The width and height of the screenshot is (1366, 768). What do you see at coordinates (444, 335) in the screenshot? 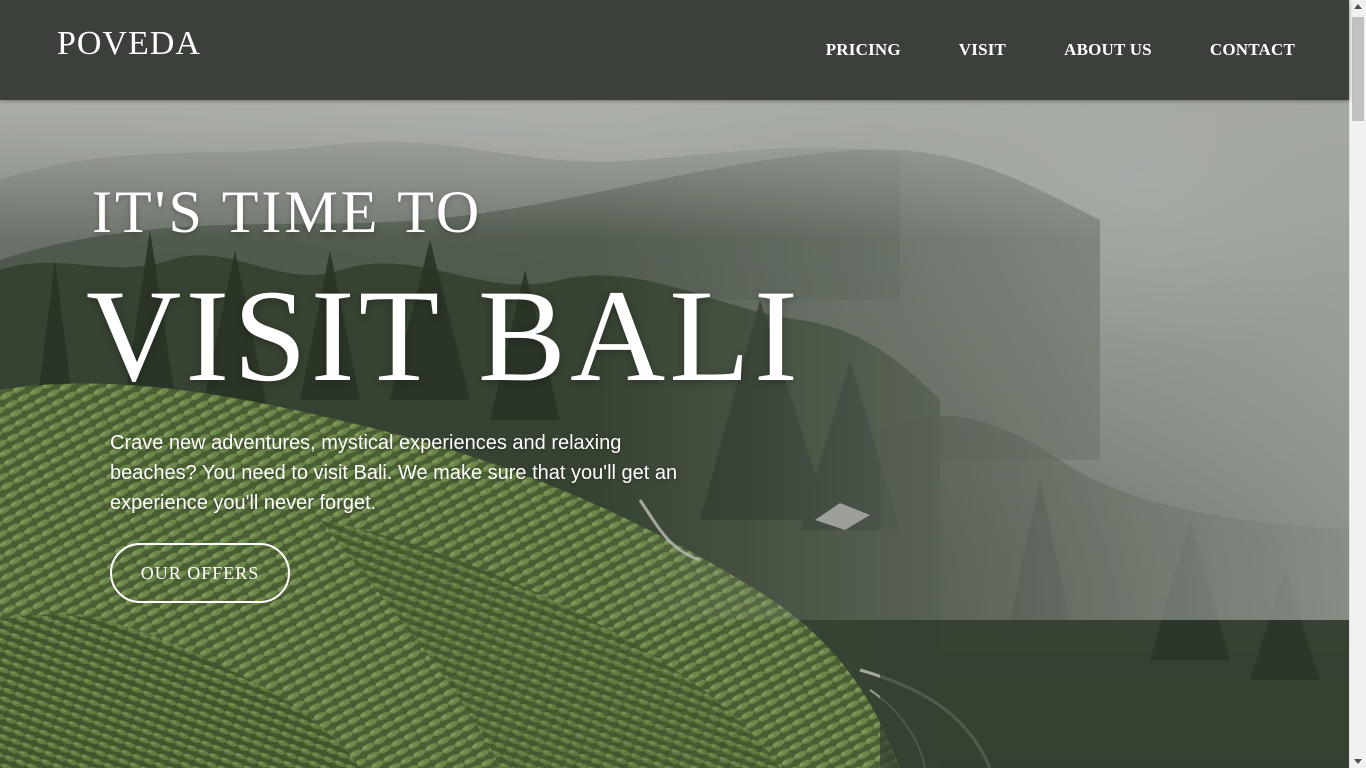
I see `hero-heading: VISIT BALI` at bounding box center [444, 335].